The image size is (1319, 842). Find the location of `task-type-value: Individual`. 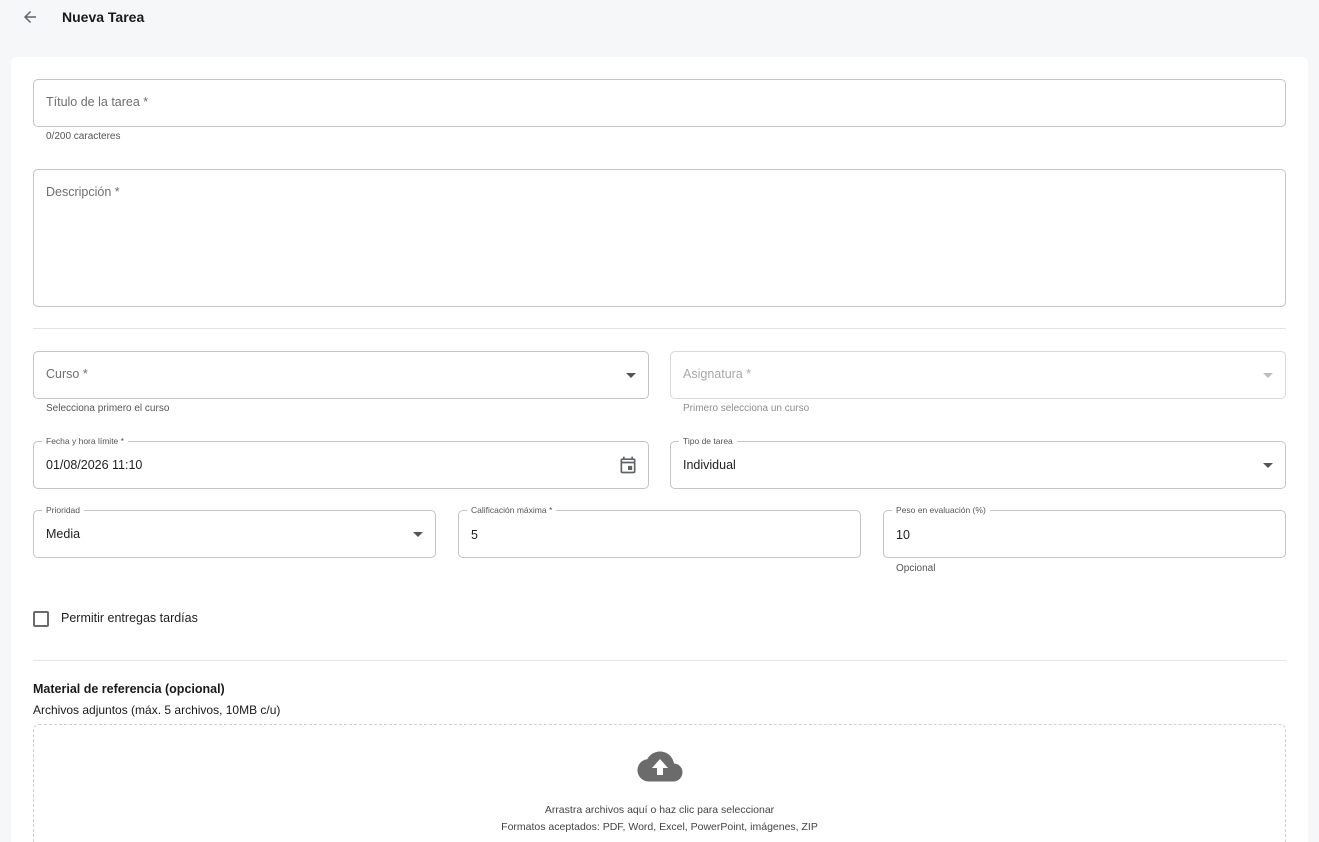

task-type-value: Individual is located at coordinates (709, 465).